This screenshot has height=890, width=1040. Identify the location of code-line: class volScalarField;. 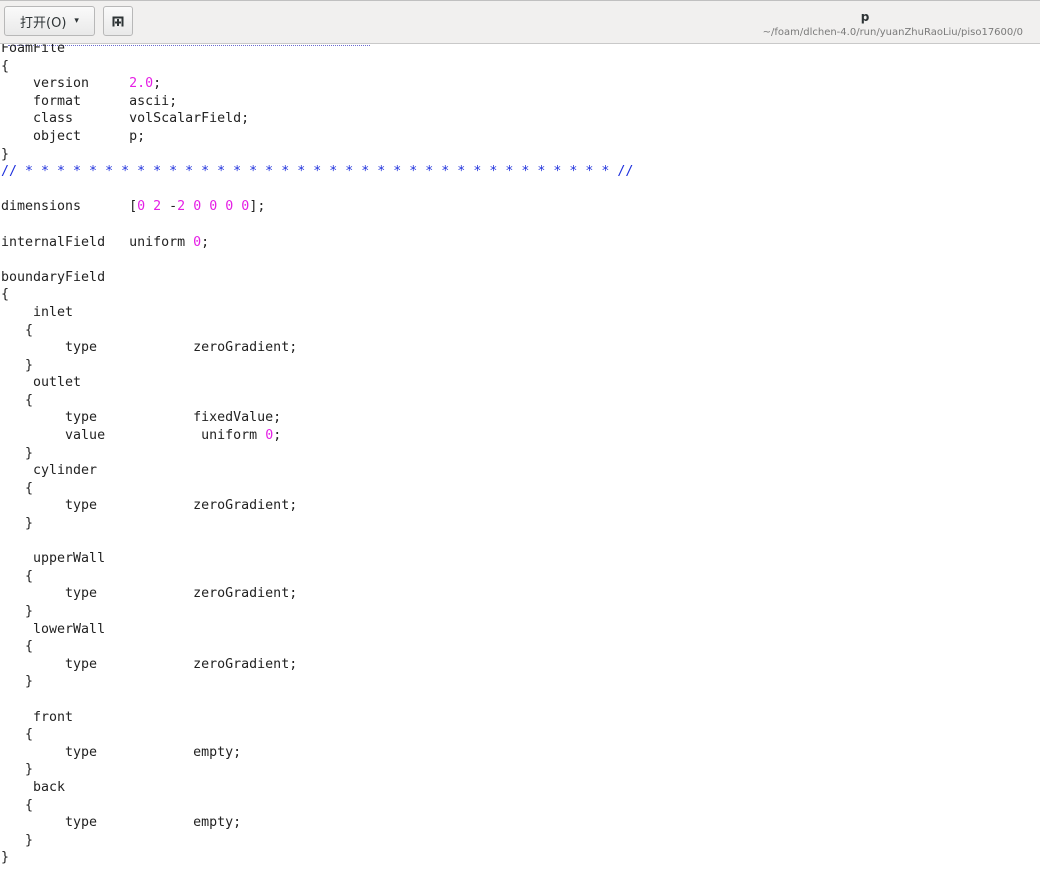
(125, 119).